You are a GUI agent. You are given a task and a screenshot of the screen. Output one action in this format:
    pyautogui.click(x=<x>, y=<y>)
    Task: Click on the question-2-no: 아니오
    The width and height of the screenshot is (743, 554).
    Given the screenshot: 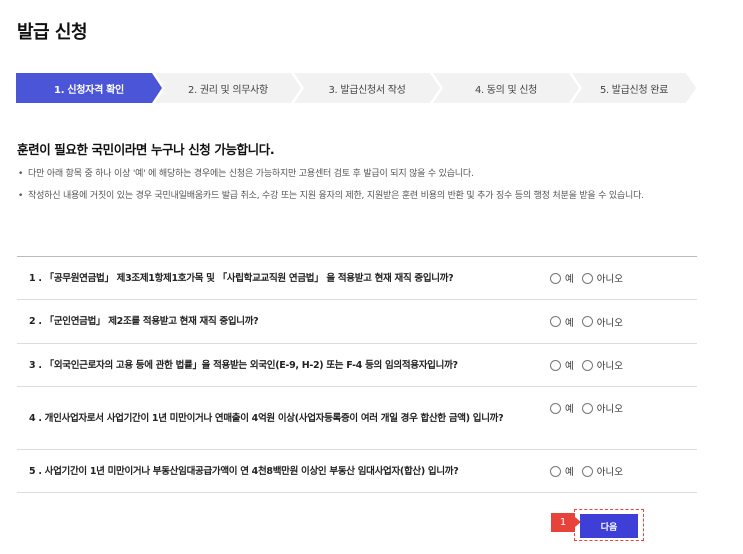 What is the action you would take?
    pyautogui.click(x=602, y=322)
    